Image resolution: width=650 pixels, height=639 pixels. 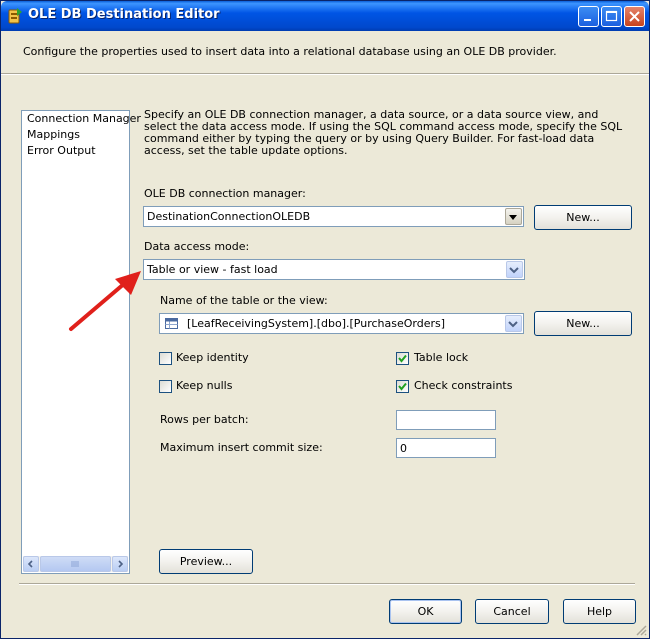 I want to click on keep-nulls-label: Keep nulls, so click(x=204, y=385).